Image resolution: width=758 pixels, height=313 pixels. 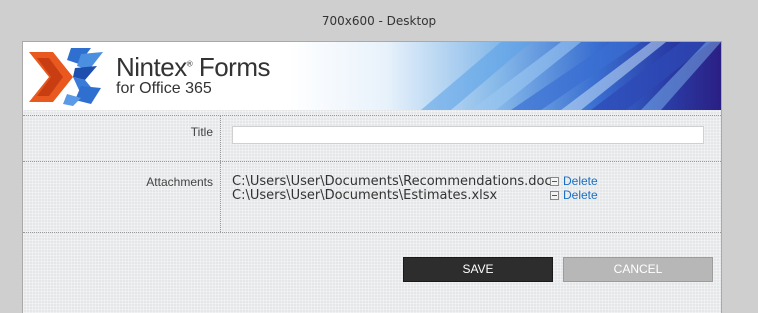 What do you see at coordinates (372, 244) in the screenshot?
I see `empty-row` at bounding box center [372, 244].